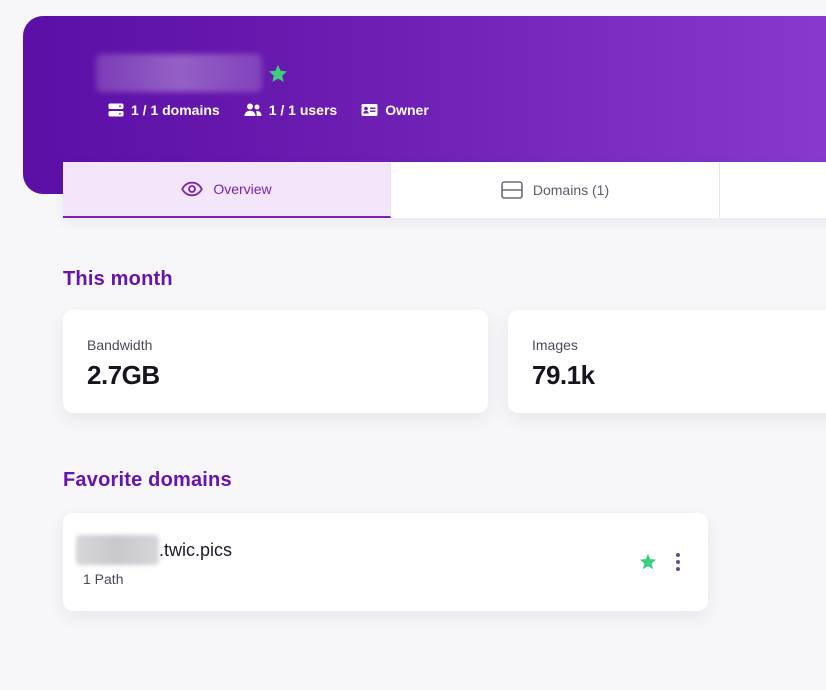 Image resolution: width=826 pixels, height=690 pixels. I want to click on bandwidth-card: Bandwidth 2.7GB, so click(275, 361).